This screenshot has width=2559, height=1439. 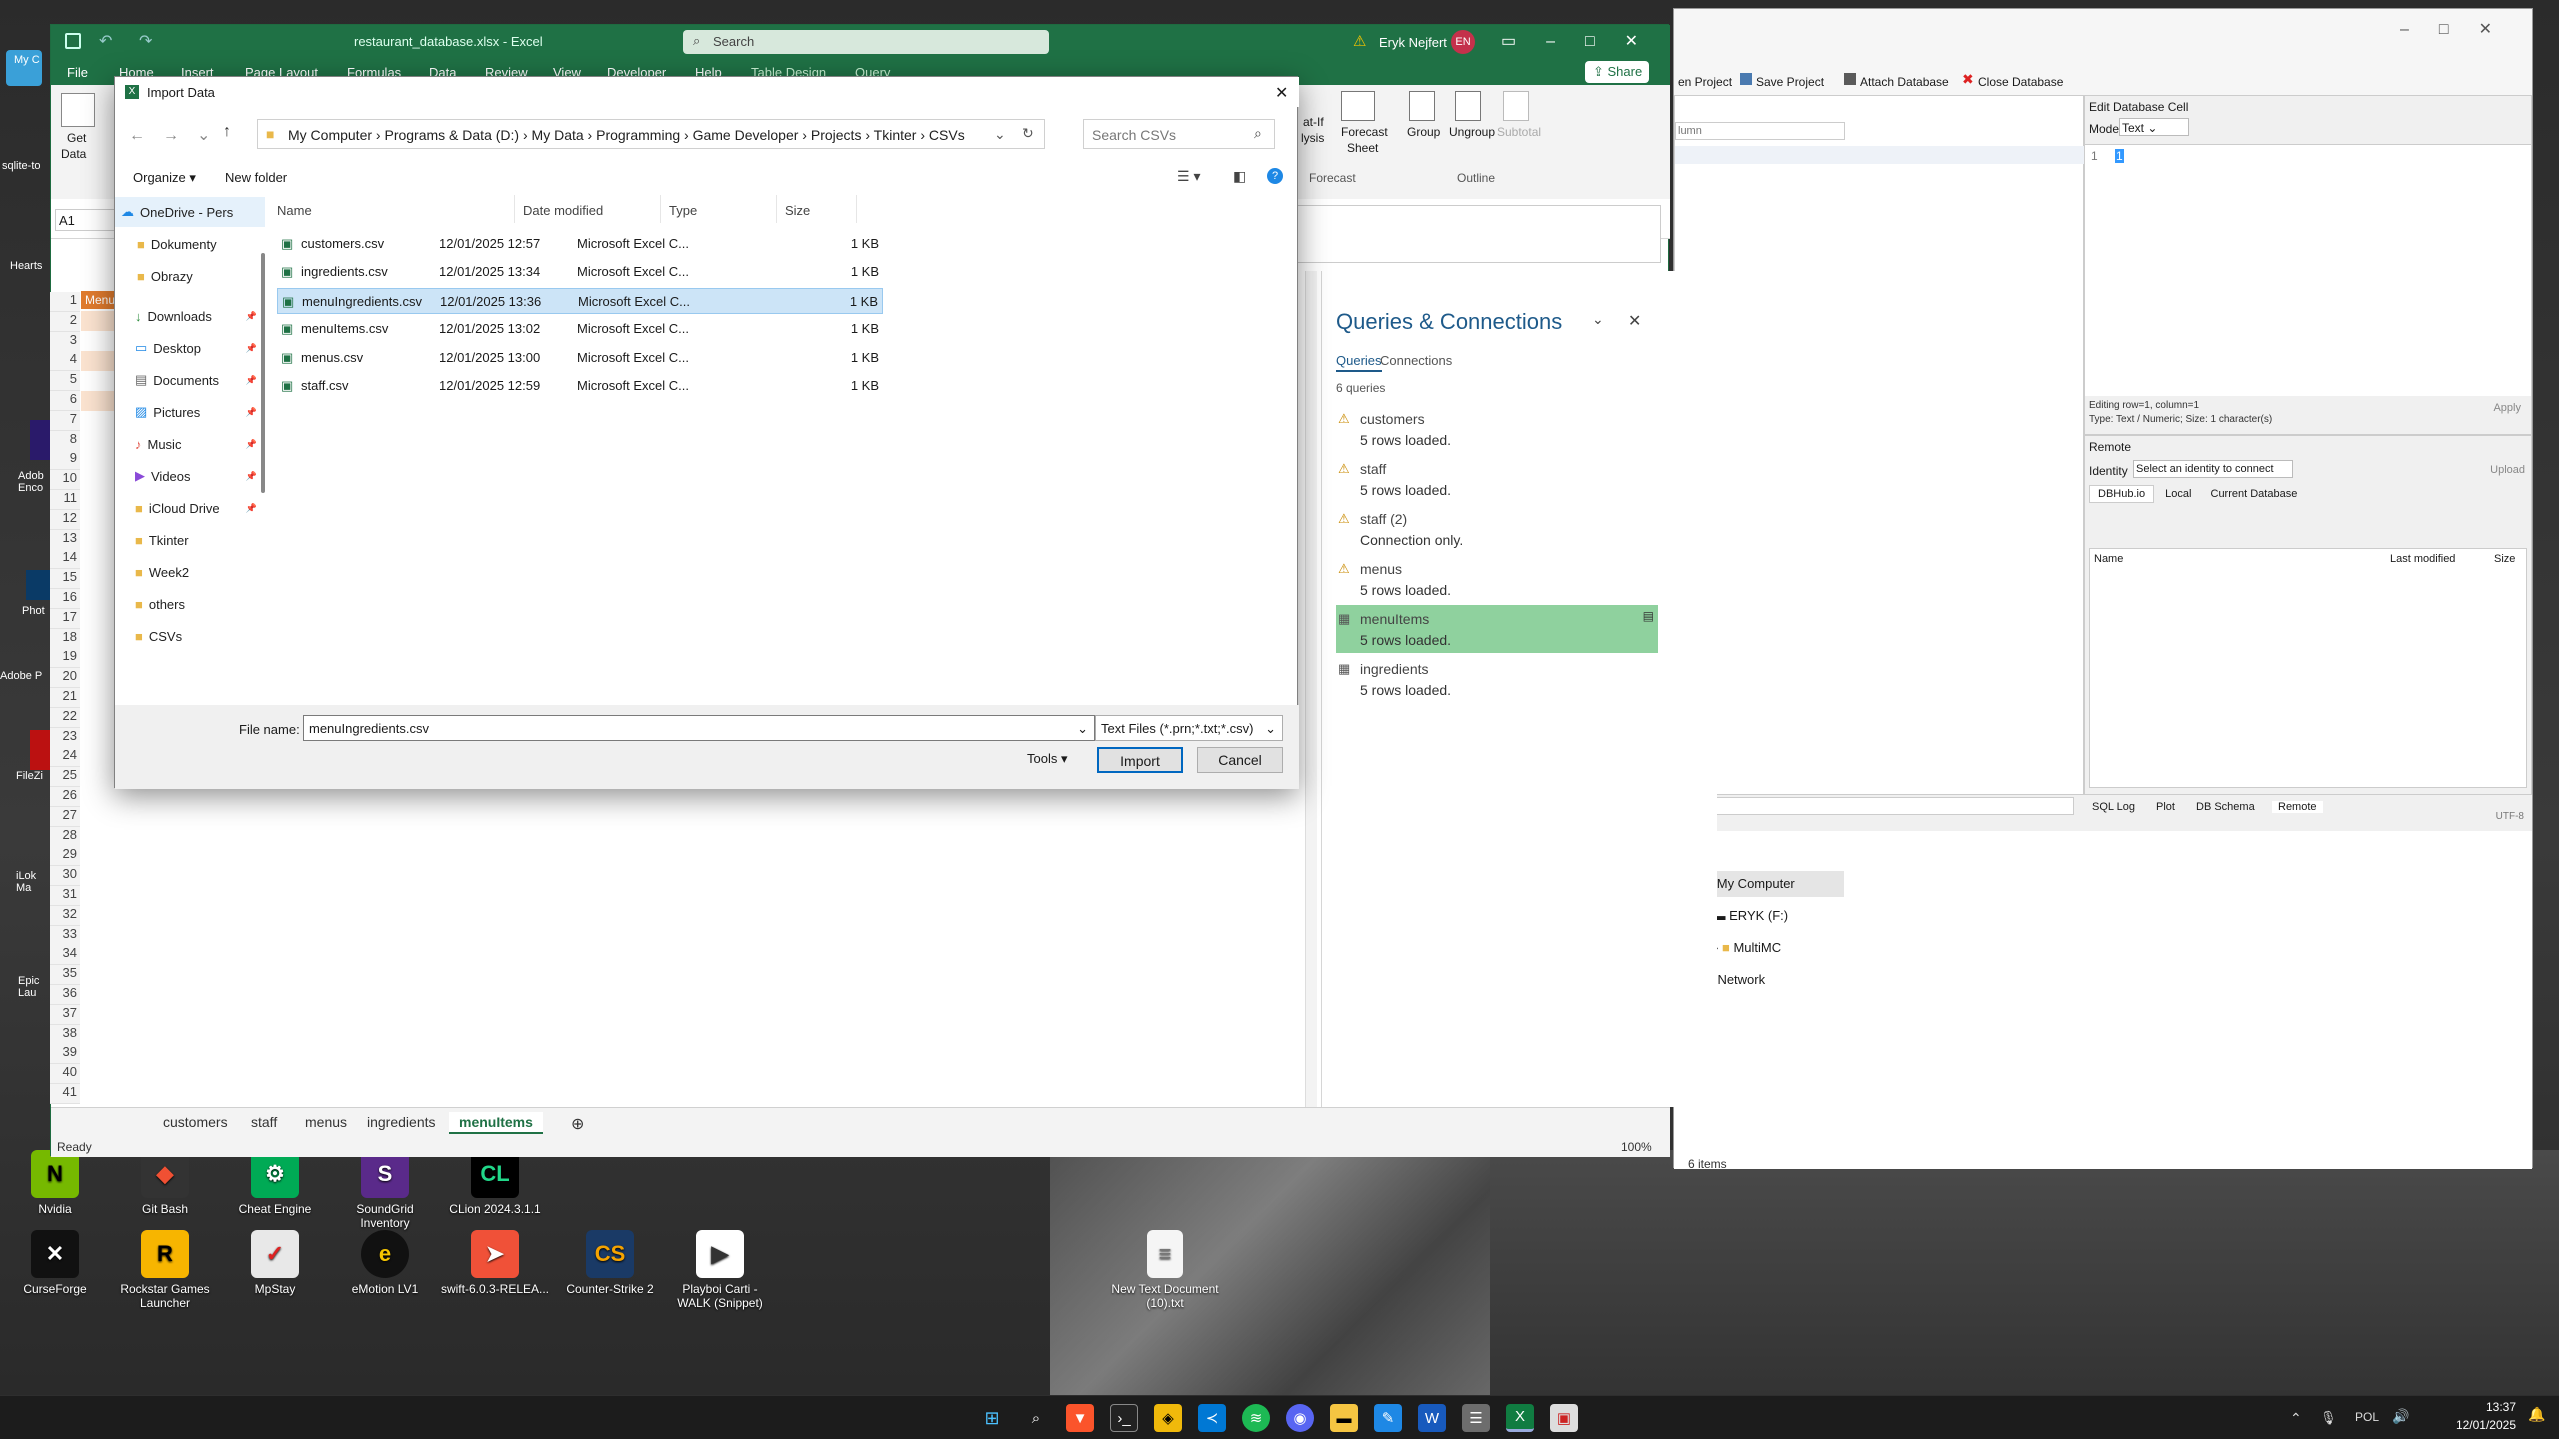 What do you see at coordinates (65, 1054) in the screenshot?
I see `row-header: 39` at bounding box center [65, 1054].